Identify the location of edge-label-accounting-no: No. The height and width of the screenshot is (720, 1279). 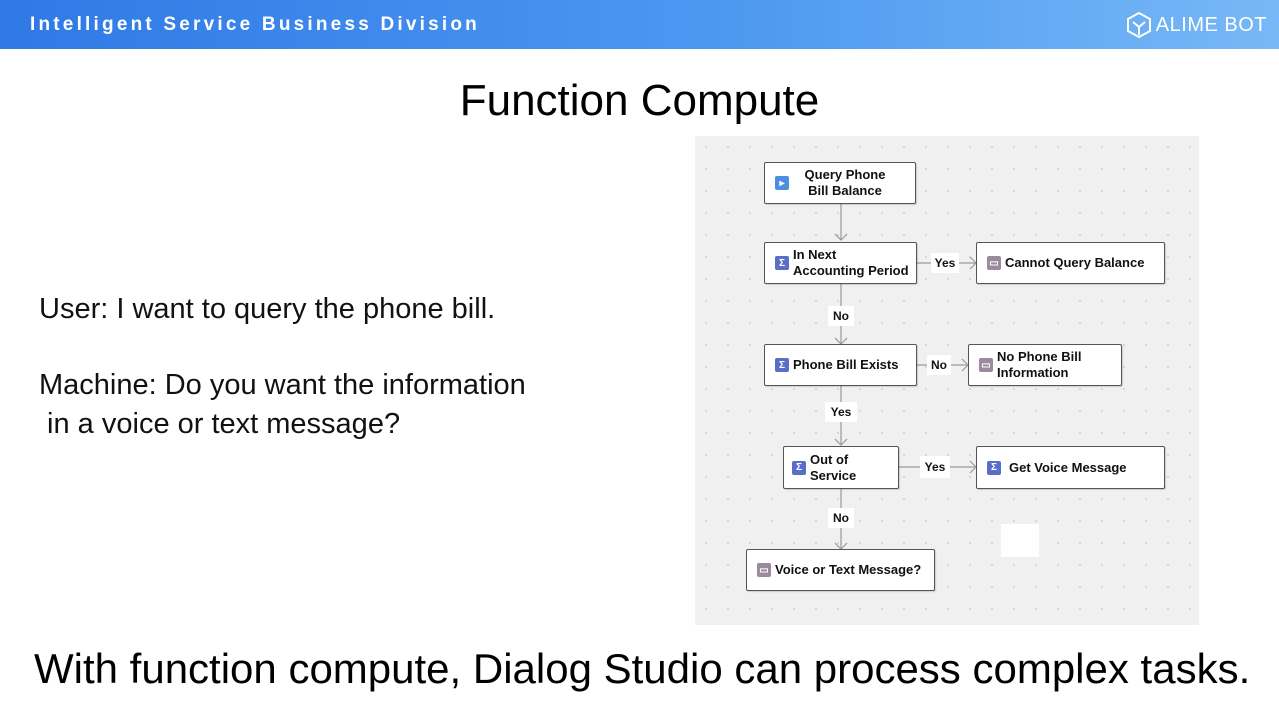
(841, 316).